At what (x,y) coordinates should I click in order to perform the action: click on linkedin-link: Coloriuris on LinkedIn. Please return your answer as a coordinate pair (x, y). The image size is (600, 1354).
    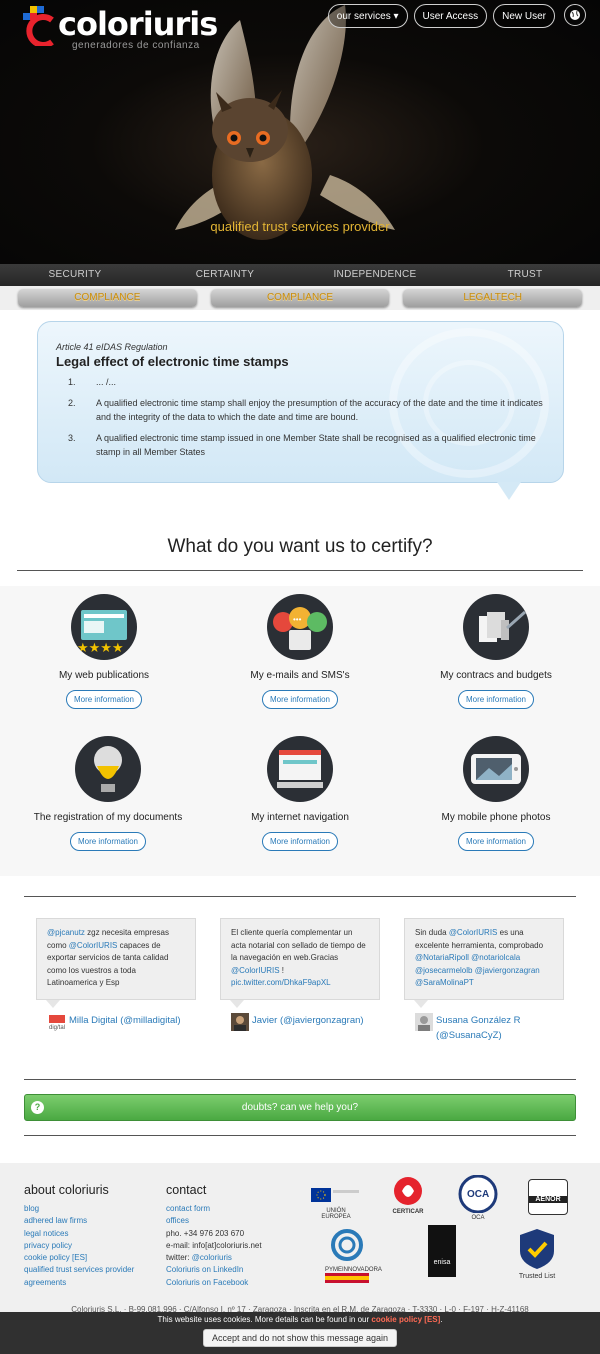
    Looking at the image, I should click on (214, 1270).